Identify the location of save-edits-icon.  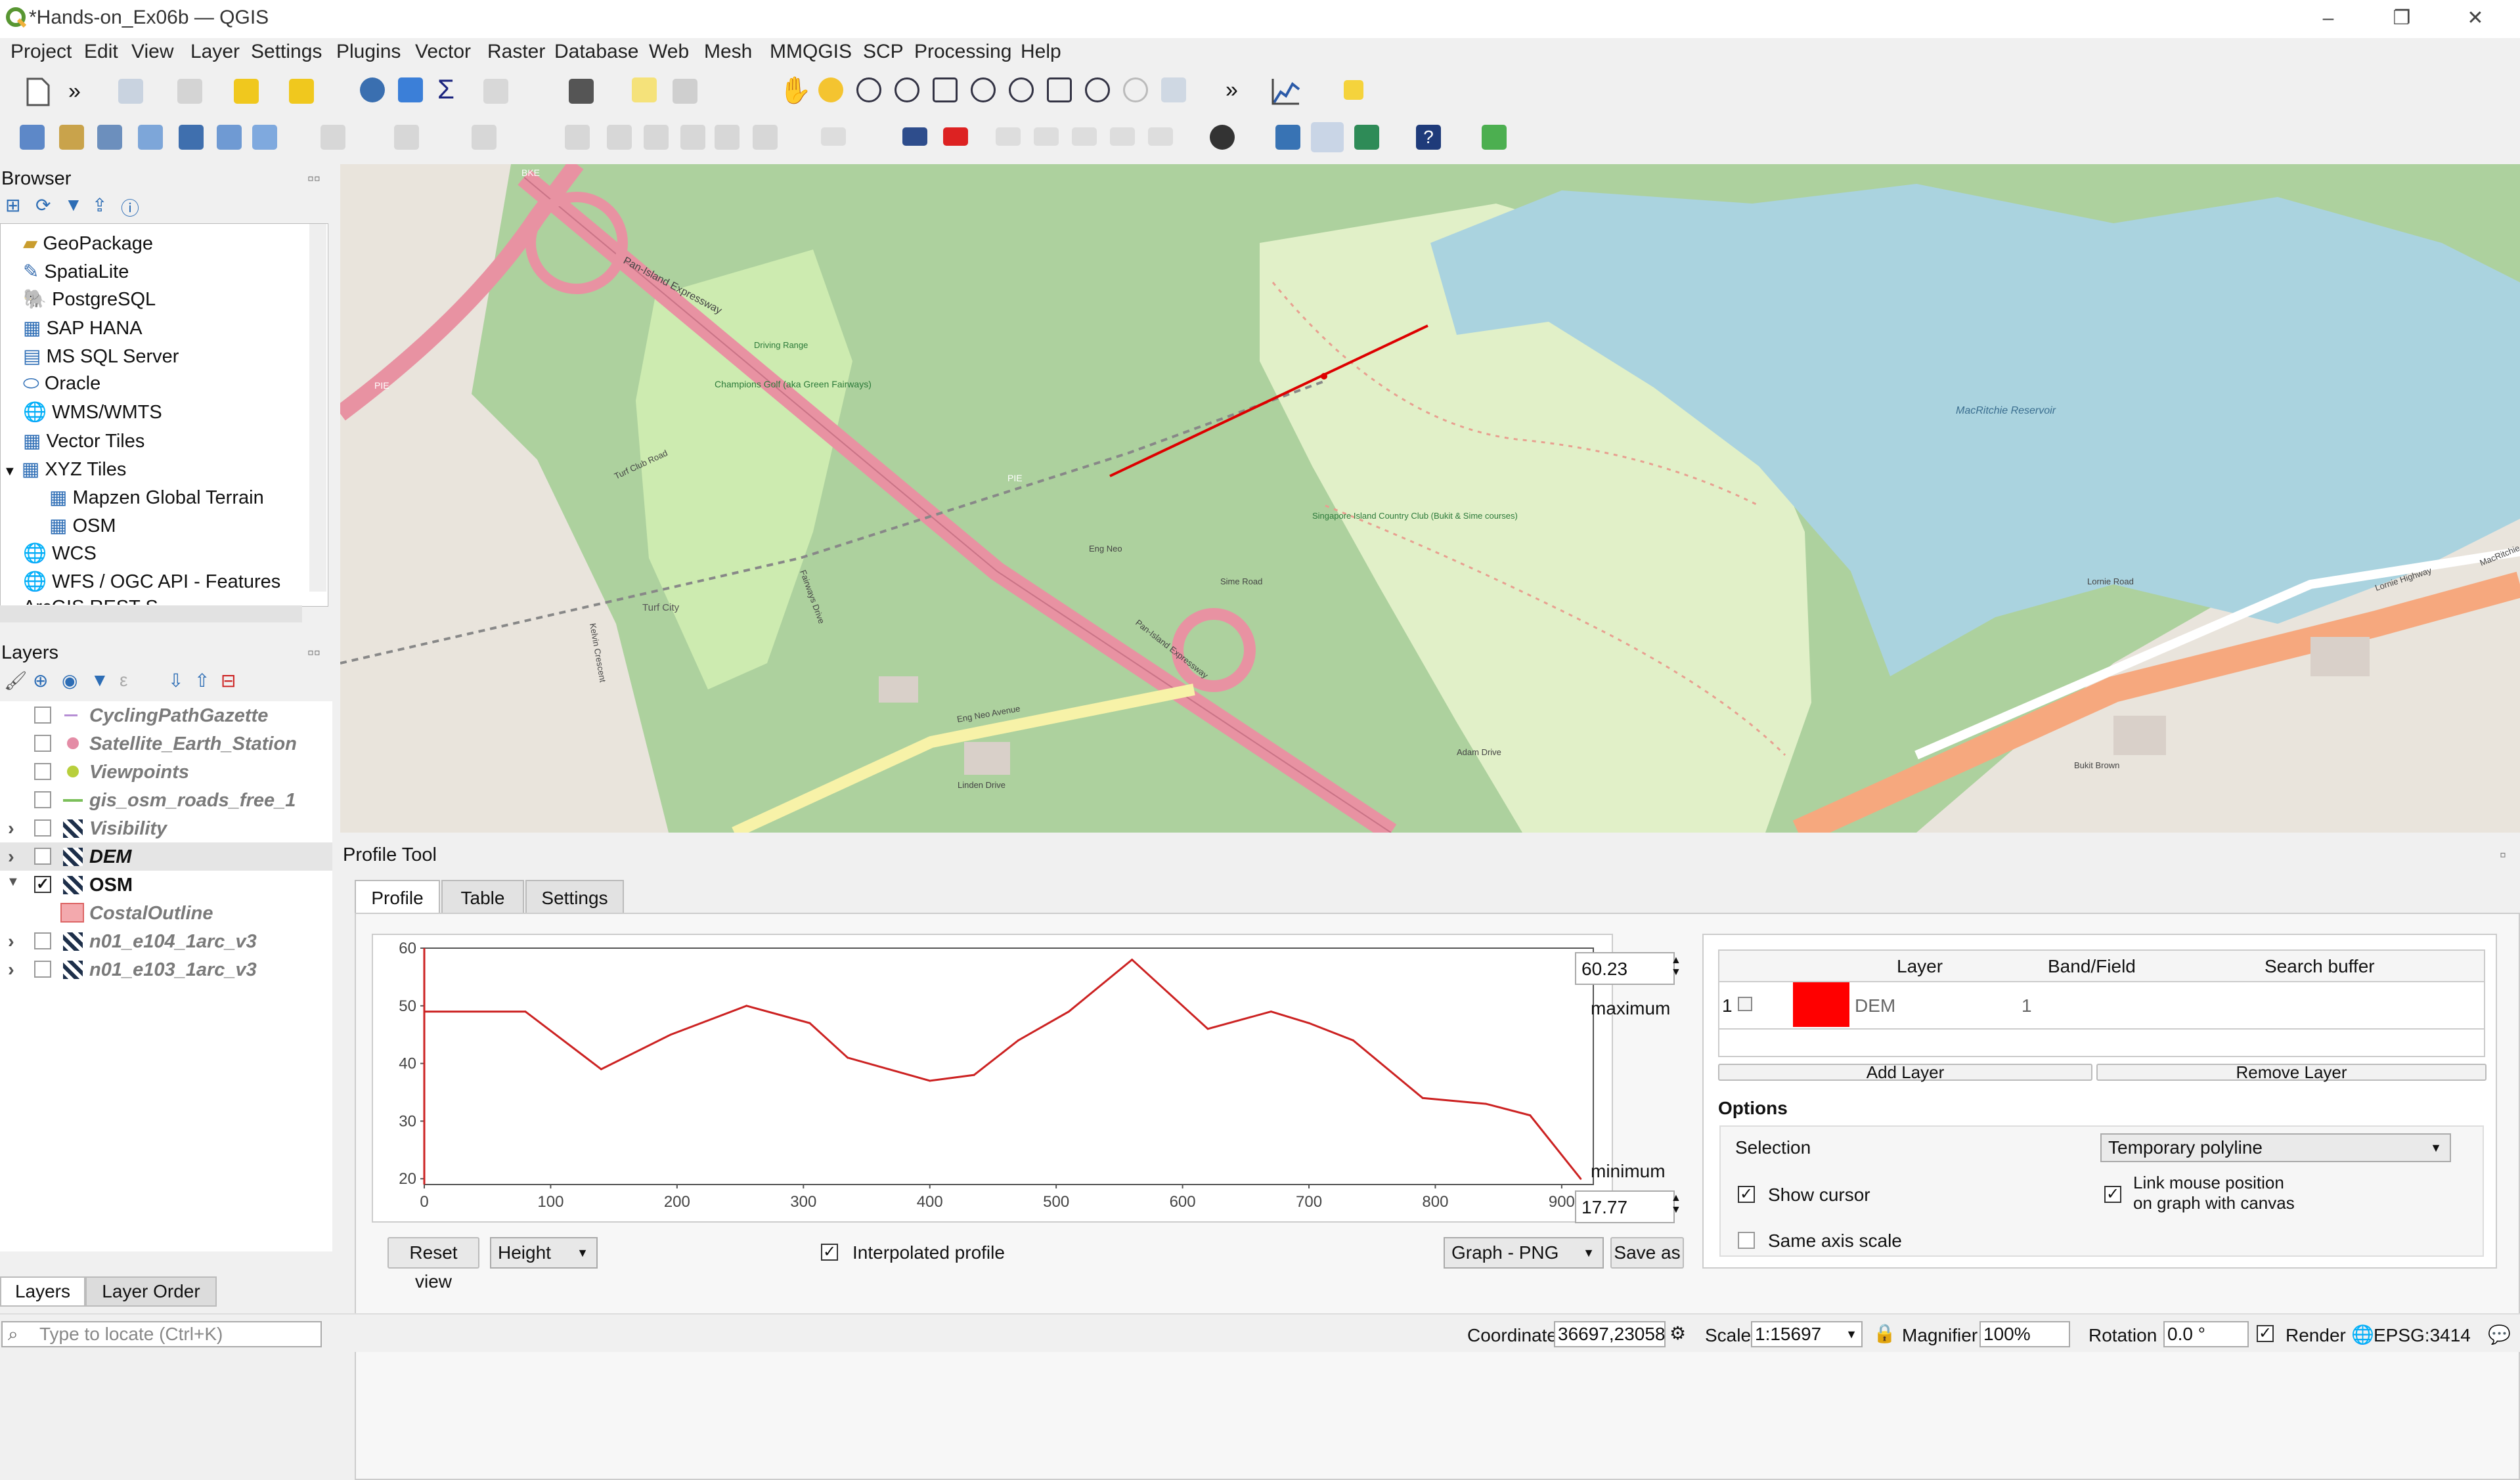
(406, 138).